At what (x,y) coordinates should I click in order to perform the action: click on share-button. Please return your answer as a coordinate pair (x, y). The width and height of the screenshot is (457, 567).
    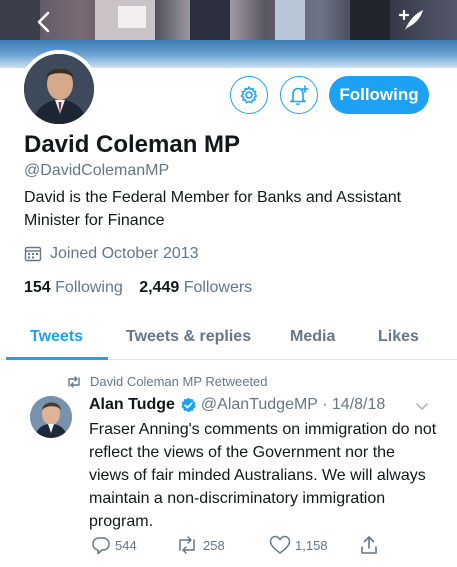
    Looking at the image, I should click on (371, 545).